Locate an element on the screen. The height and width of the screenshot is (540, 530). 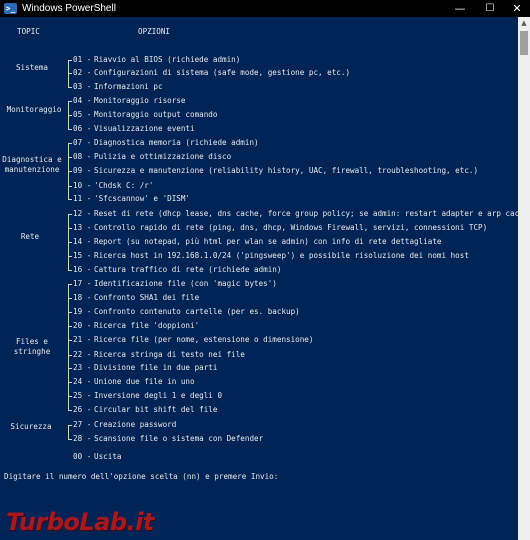
menu-option-27-text: Creazione password is located at coordinates (135, 424).